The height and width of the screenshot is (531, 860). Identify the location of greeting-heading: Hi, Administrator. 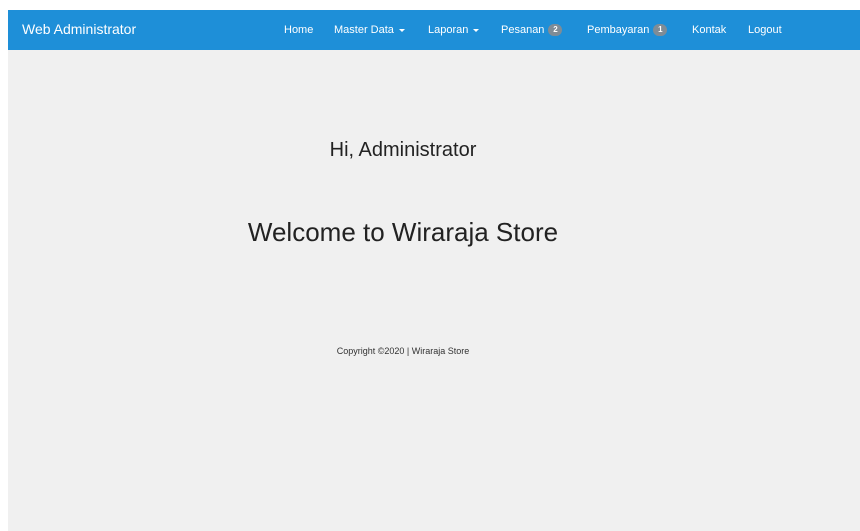
(403, 150).